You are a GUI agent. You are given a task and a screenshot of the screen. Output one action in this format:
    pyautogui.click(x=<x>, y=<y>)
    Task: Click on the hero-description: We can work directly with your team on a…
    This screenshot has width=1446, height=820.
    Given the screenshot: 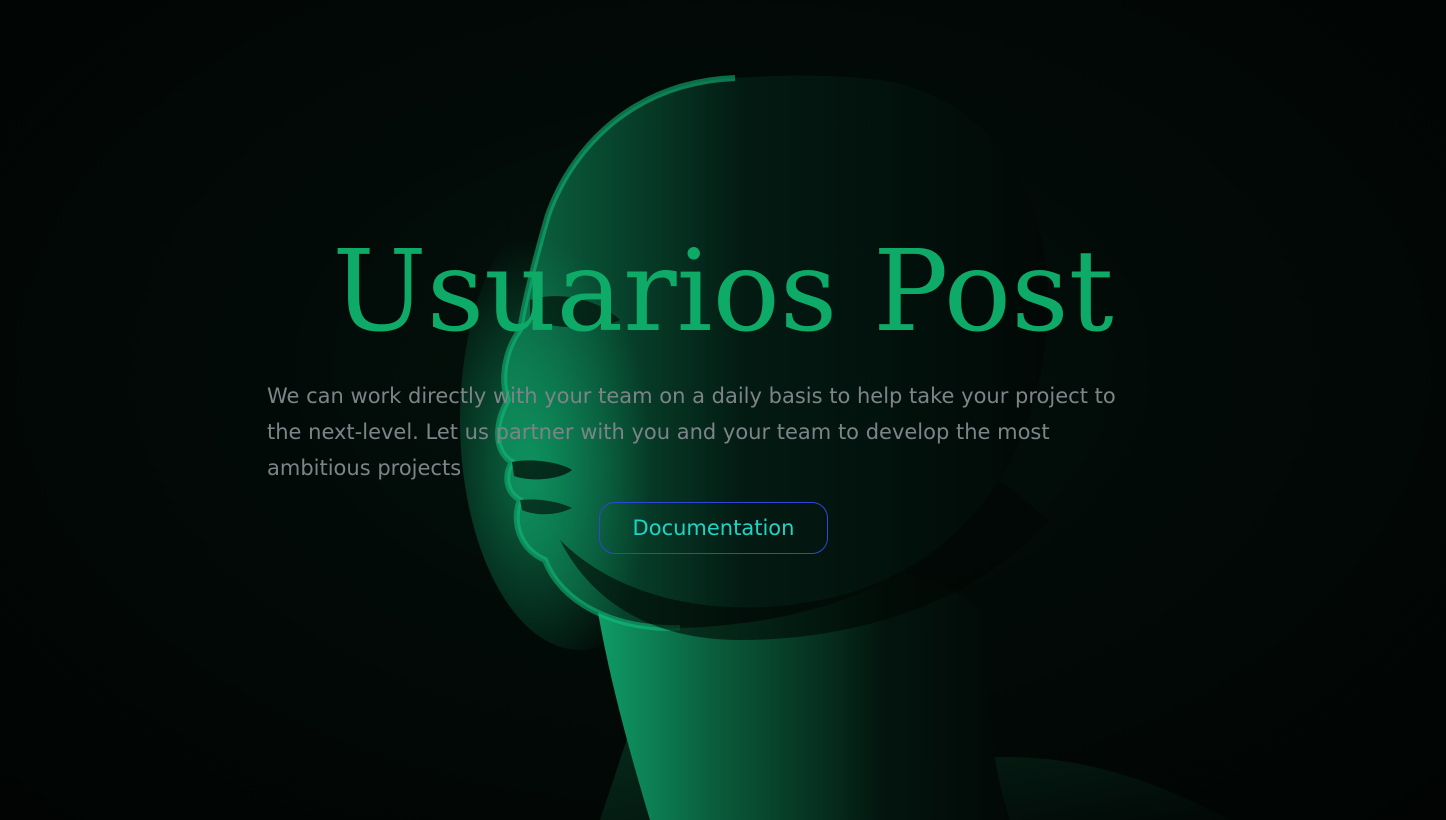 What is the action you would take?
    pyautogui.click(x=691, y=432)
    